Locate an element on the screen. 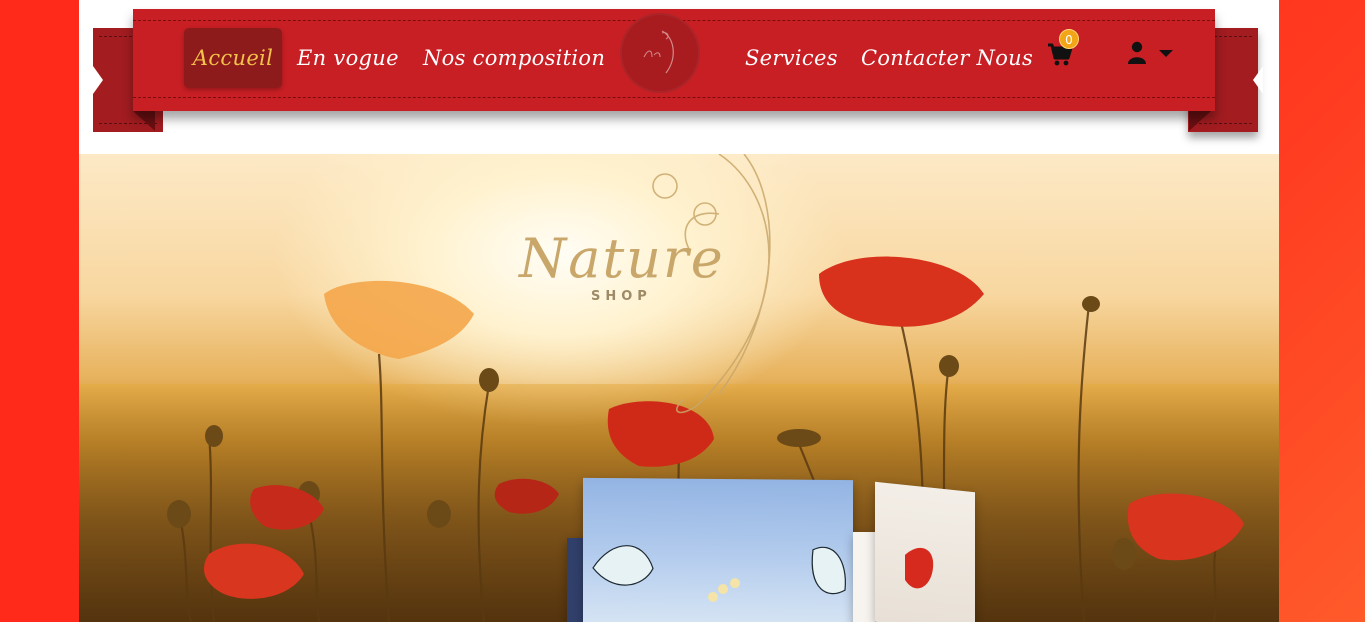  user-icon is located at coordinates (1137, 52).